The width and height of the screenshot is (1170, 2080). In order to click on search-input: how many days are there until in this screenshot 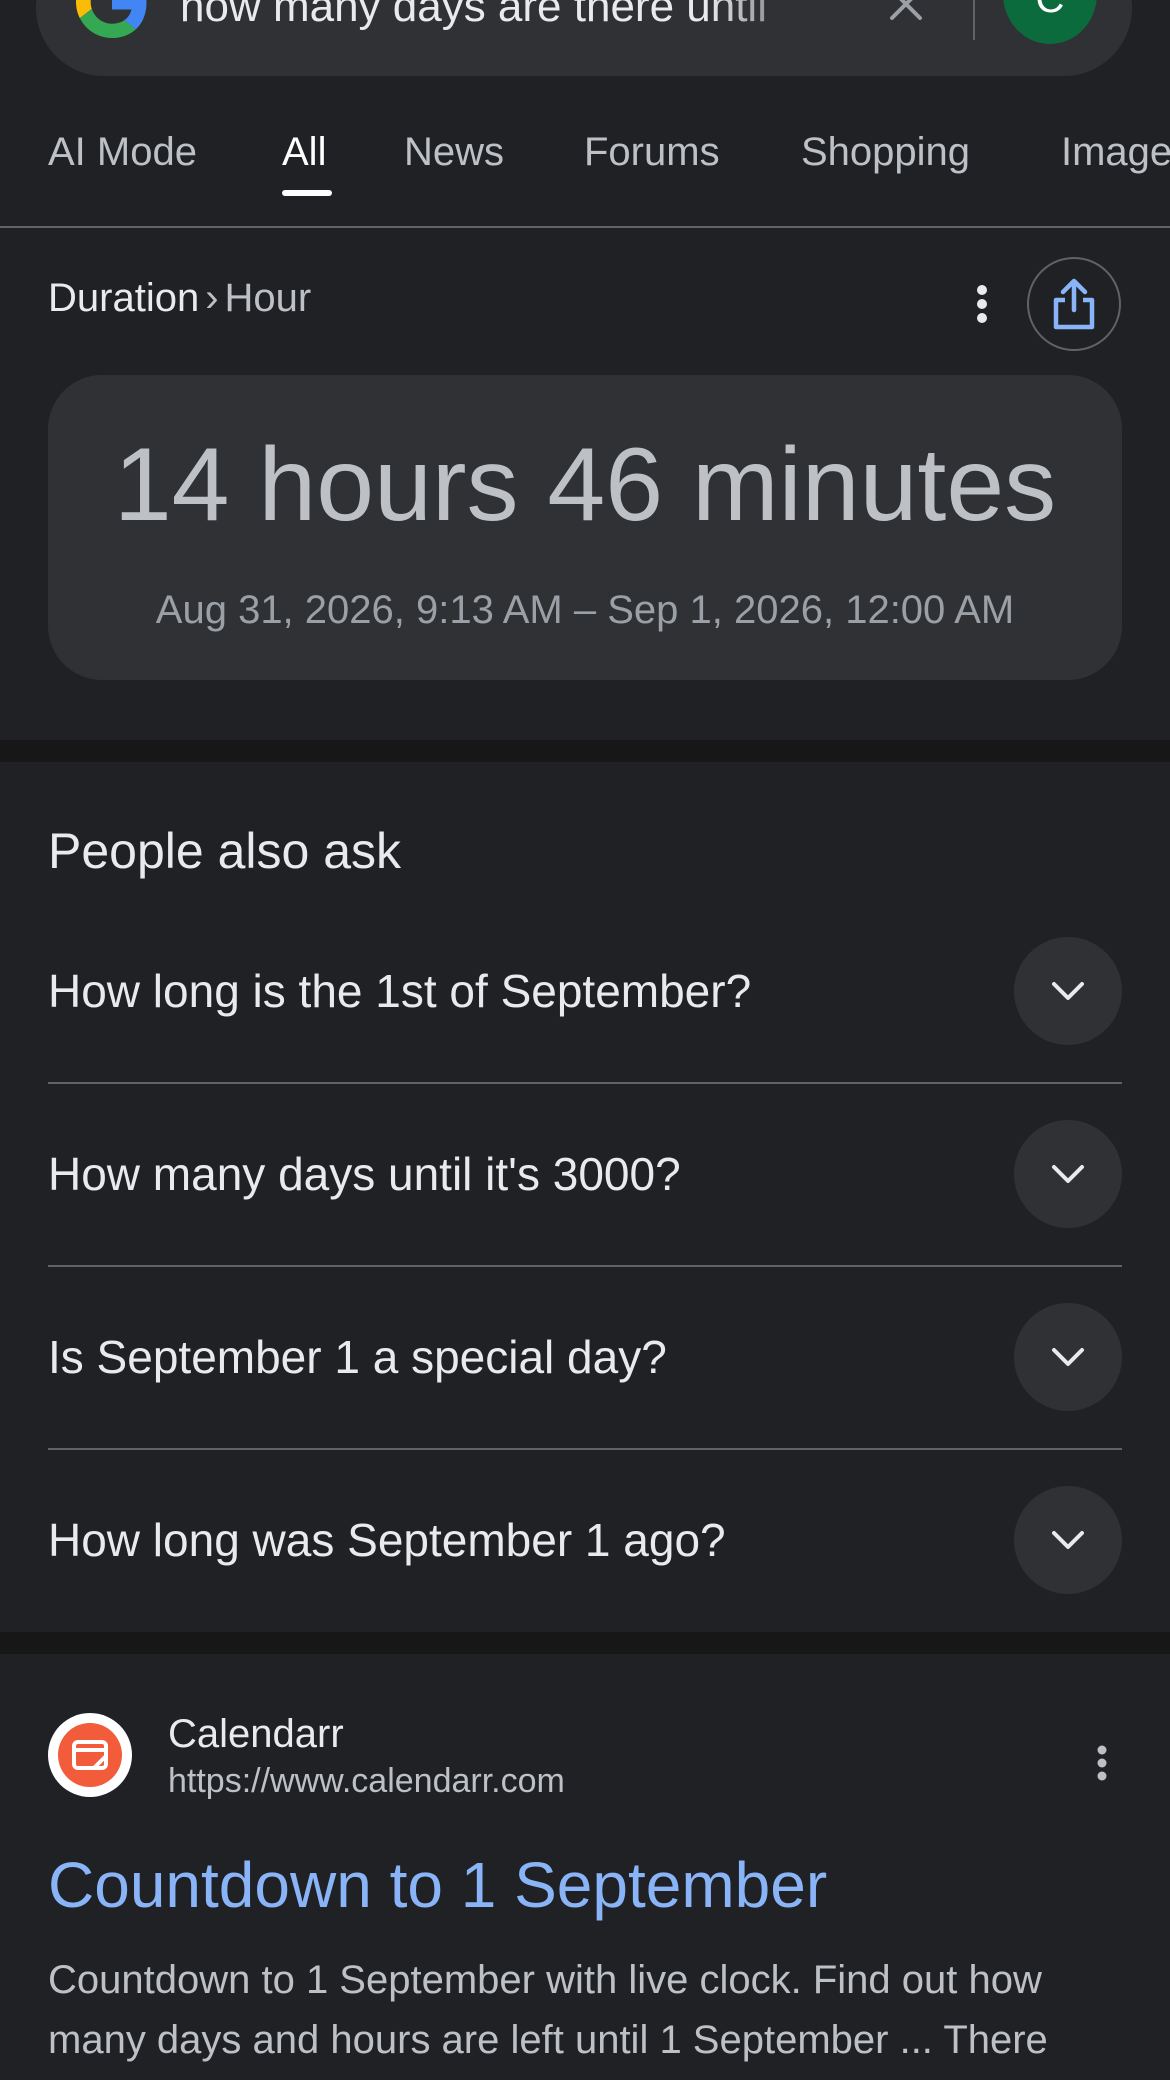, I will do `click(510, 16)`.